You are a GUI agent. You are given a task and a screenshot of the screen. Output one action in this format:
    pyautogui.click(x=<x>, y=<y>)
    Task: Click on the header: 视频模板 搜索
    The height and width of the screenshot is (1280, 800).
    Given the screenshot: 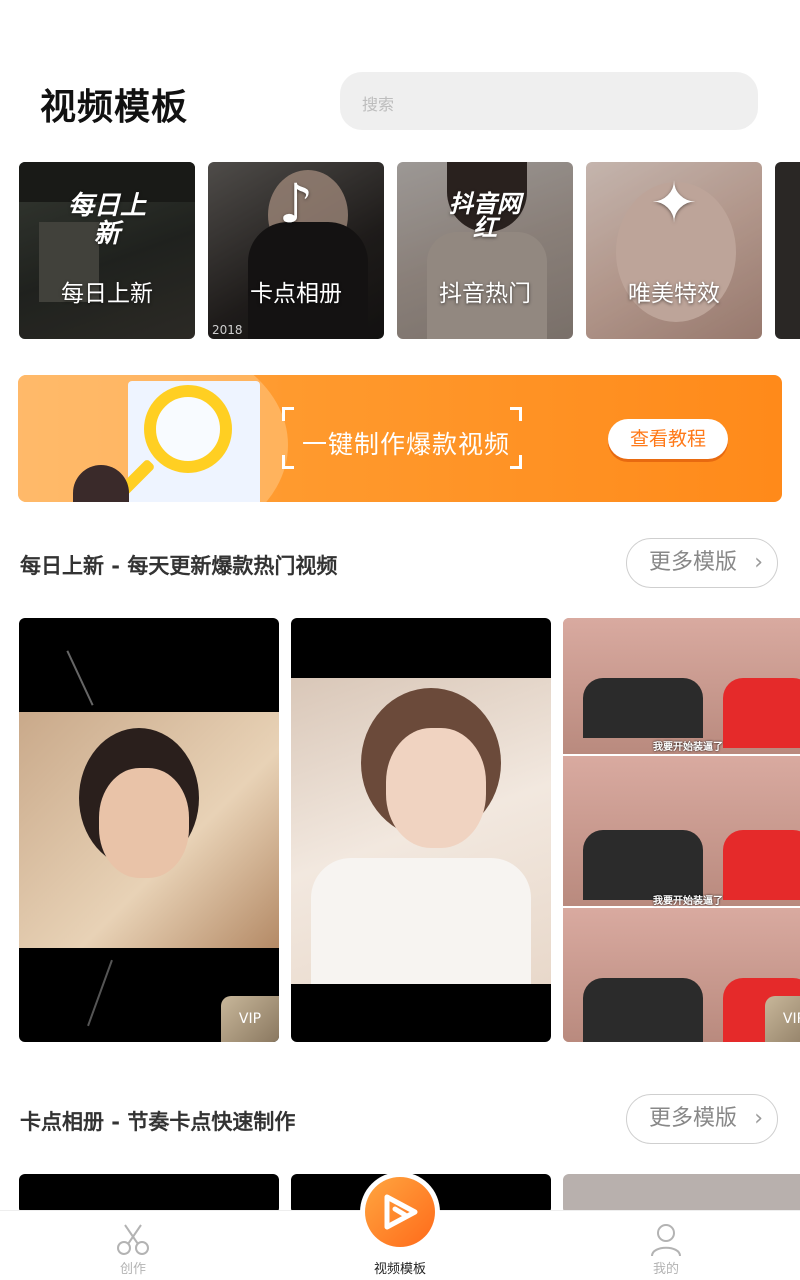 What is the action you would take?
    pyautogui.click(x=400, y=75)
    